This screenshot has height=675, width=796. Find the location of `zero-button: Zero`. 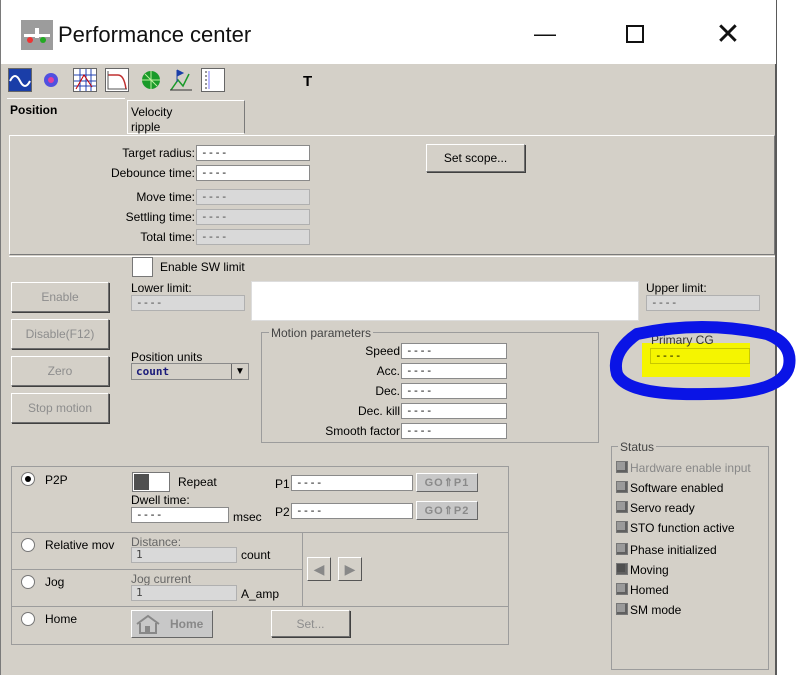

zero-button: Zero is located at coordinates (60, 371).